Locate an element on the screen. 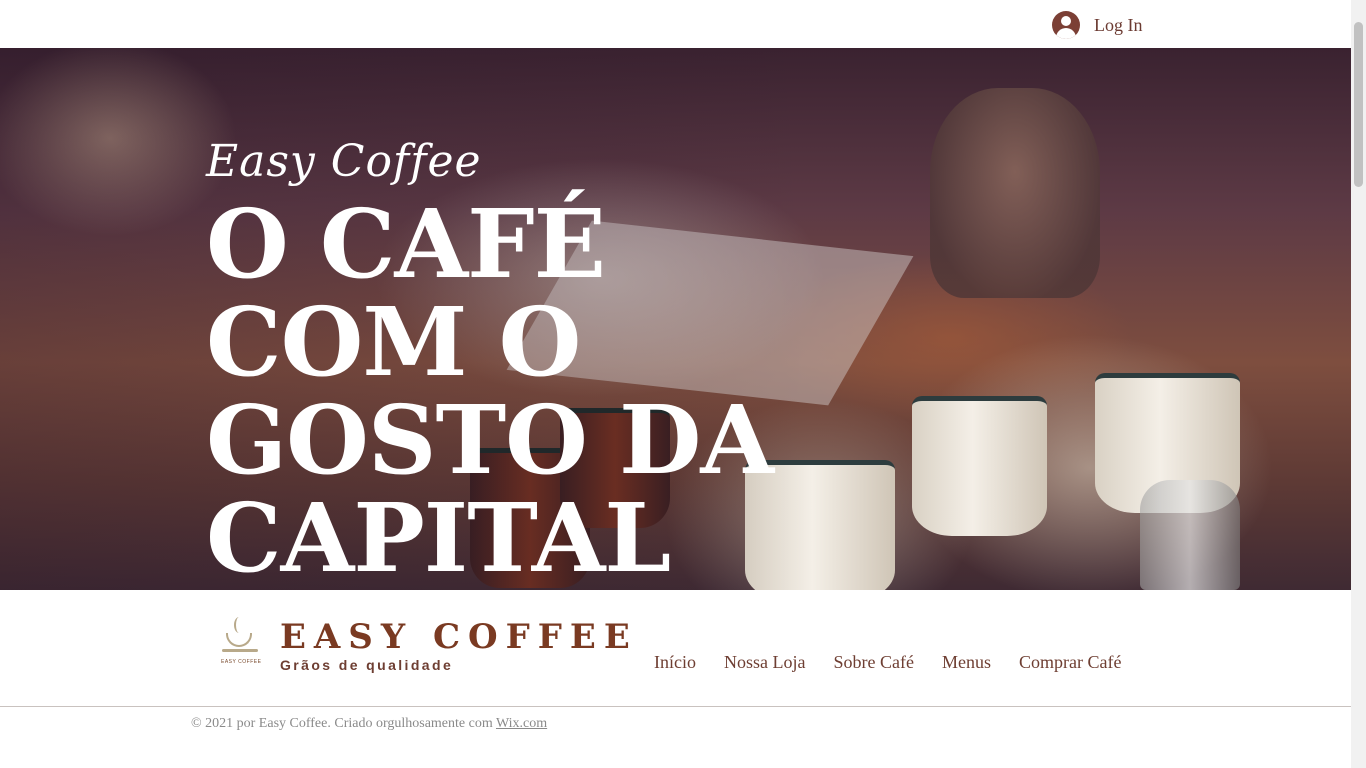  nav-item-menus: Menus is located at coordinates (966, 662).